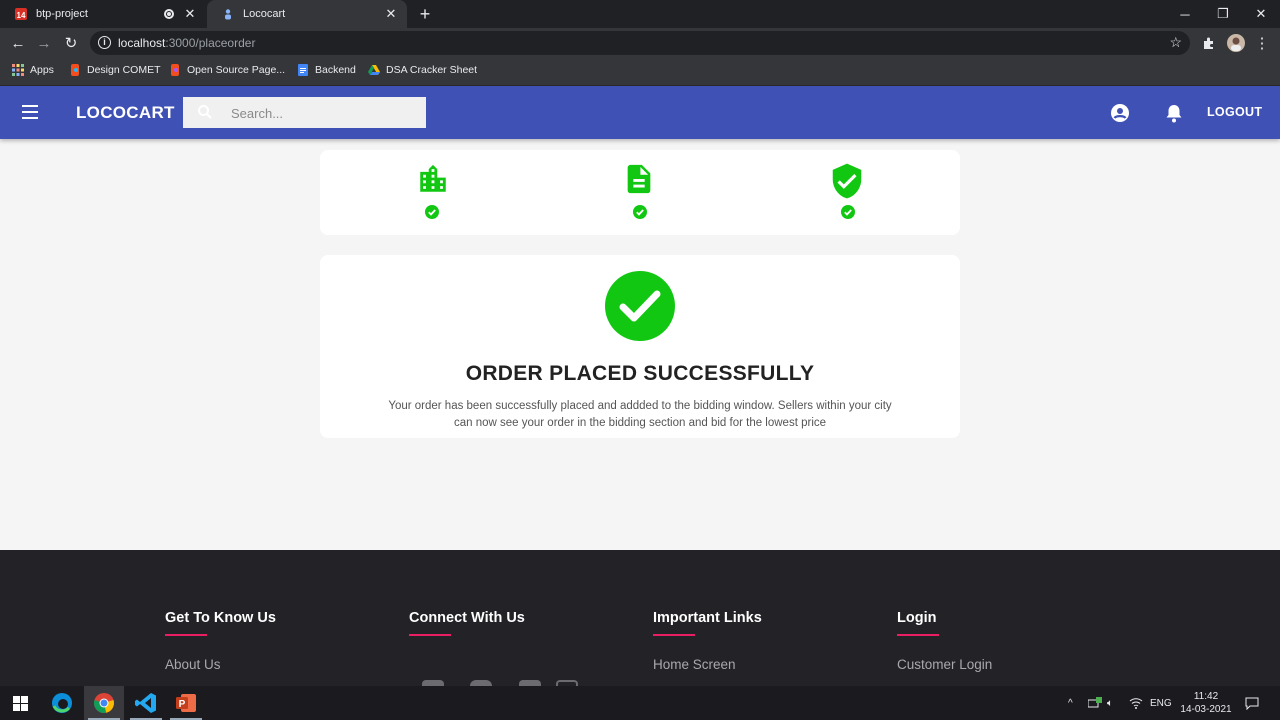 The width and height of the screenshot is (1280, 720). What do you see at coordinates (1236, 43) in the screenshot?
I see `profile-avatar` at bounding box center [1236, 43].